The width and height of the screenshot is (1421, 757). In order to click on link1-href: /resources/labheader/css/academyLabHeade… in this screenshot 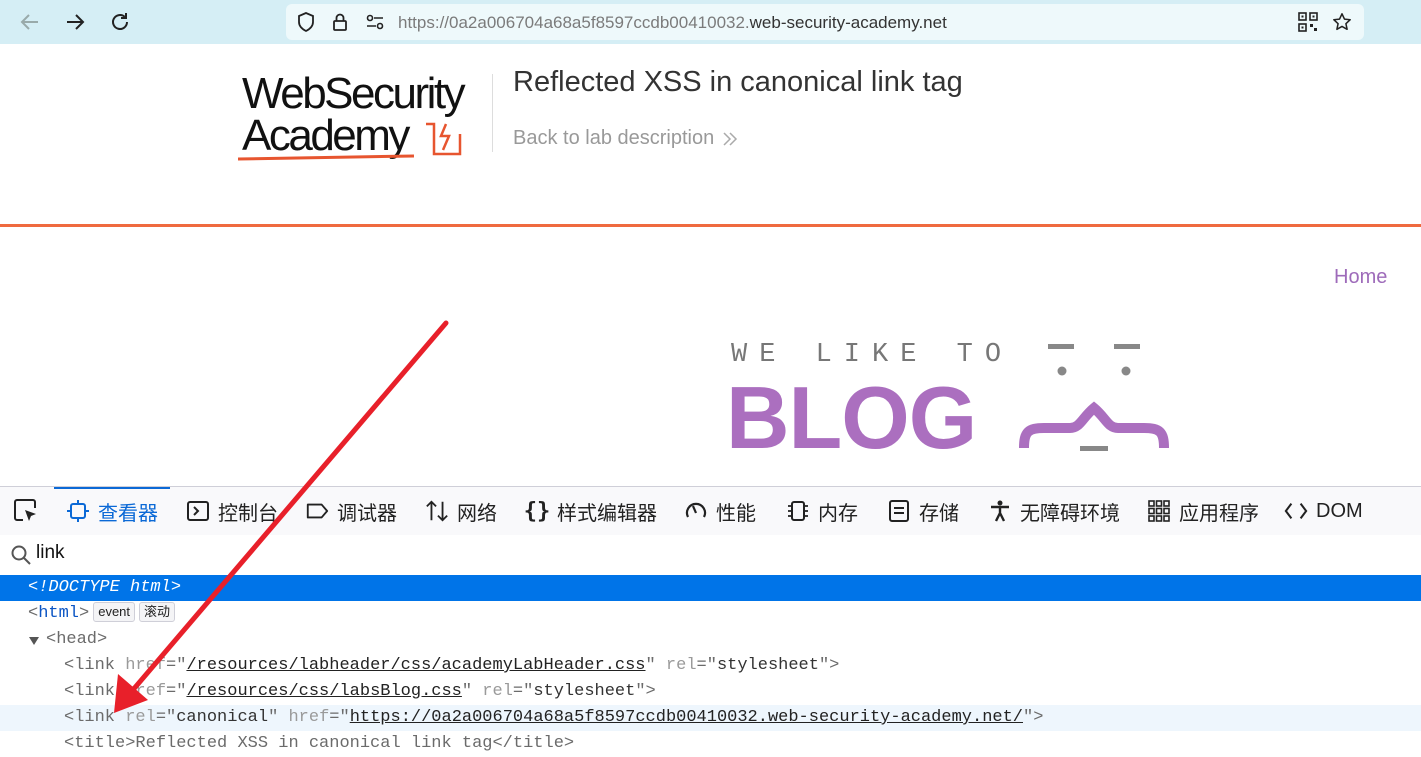, I will do `click(415, 665)`.